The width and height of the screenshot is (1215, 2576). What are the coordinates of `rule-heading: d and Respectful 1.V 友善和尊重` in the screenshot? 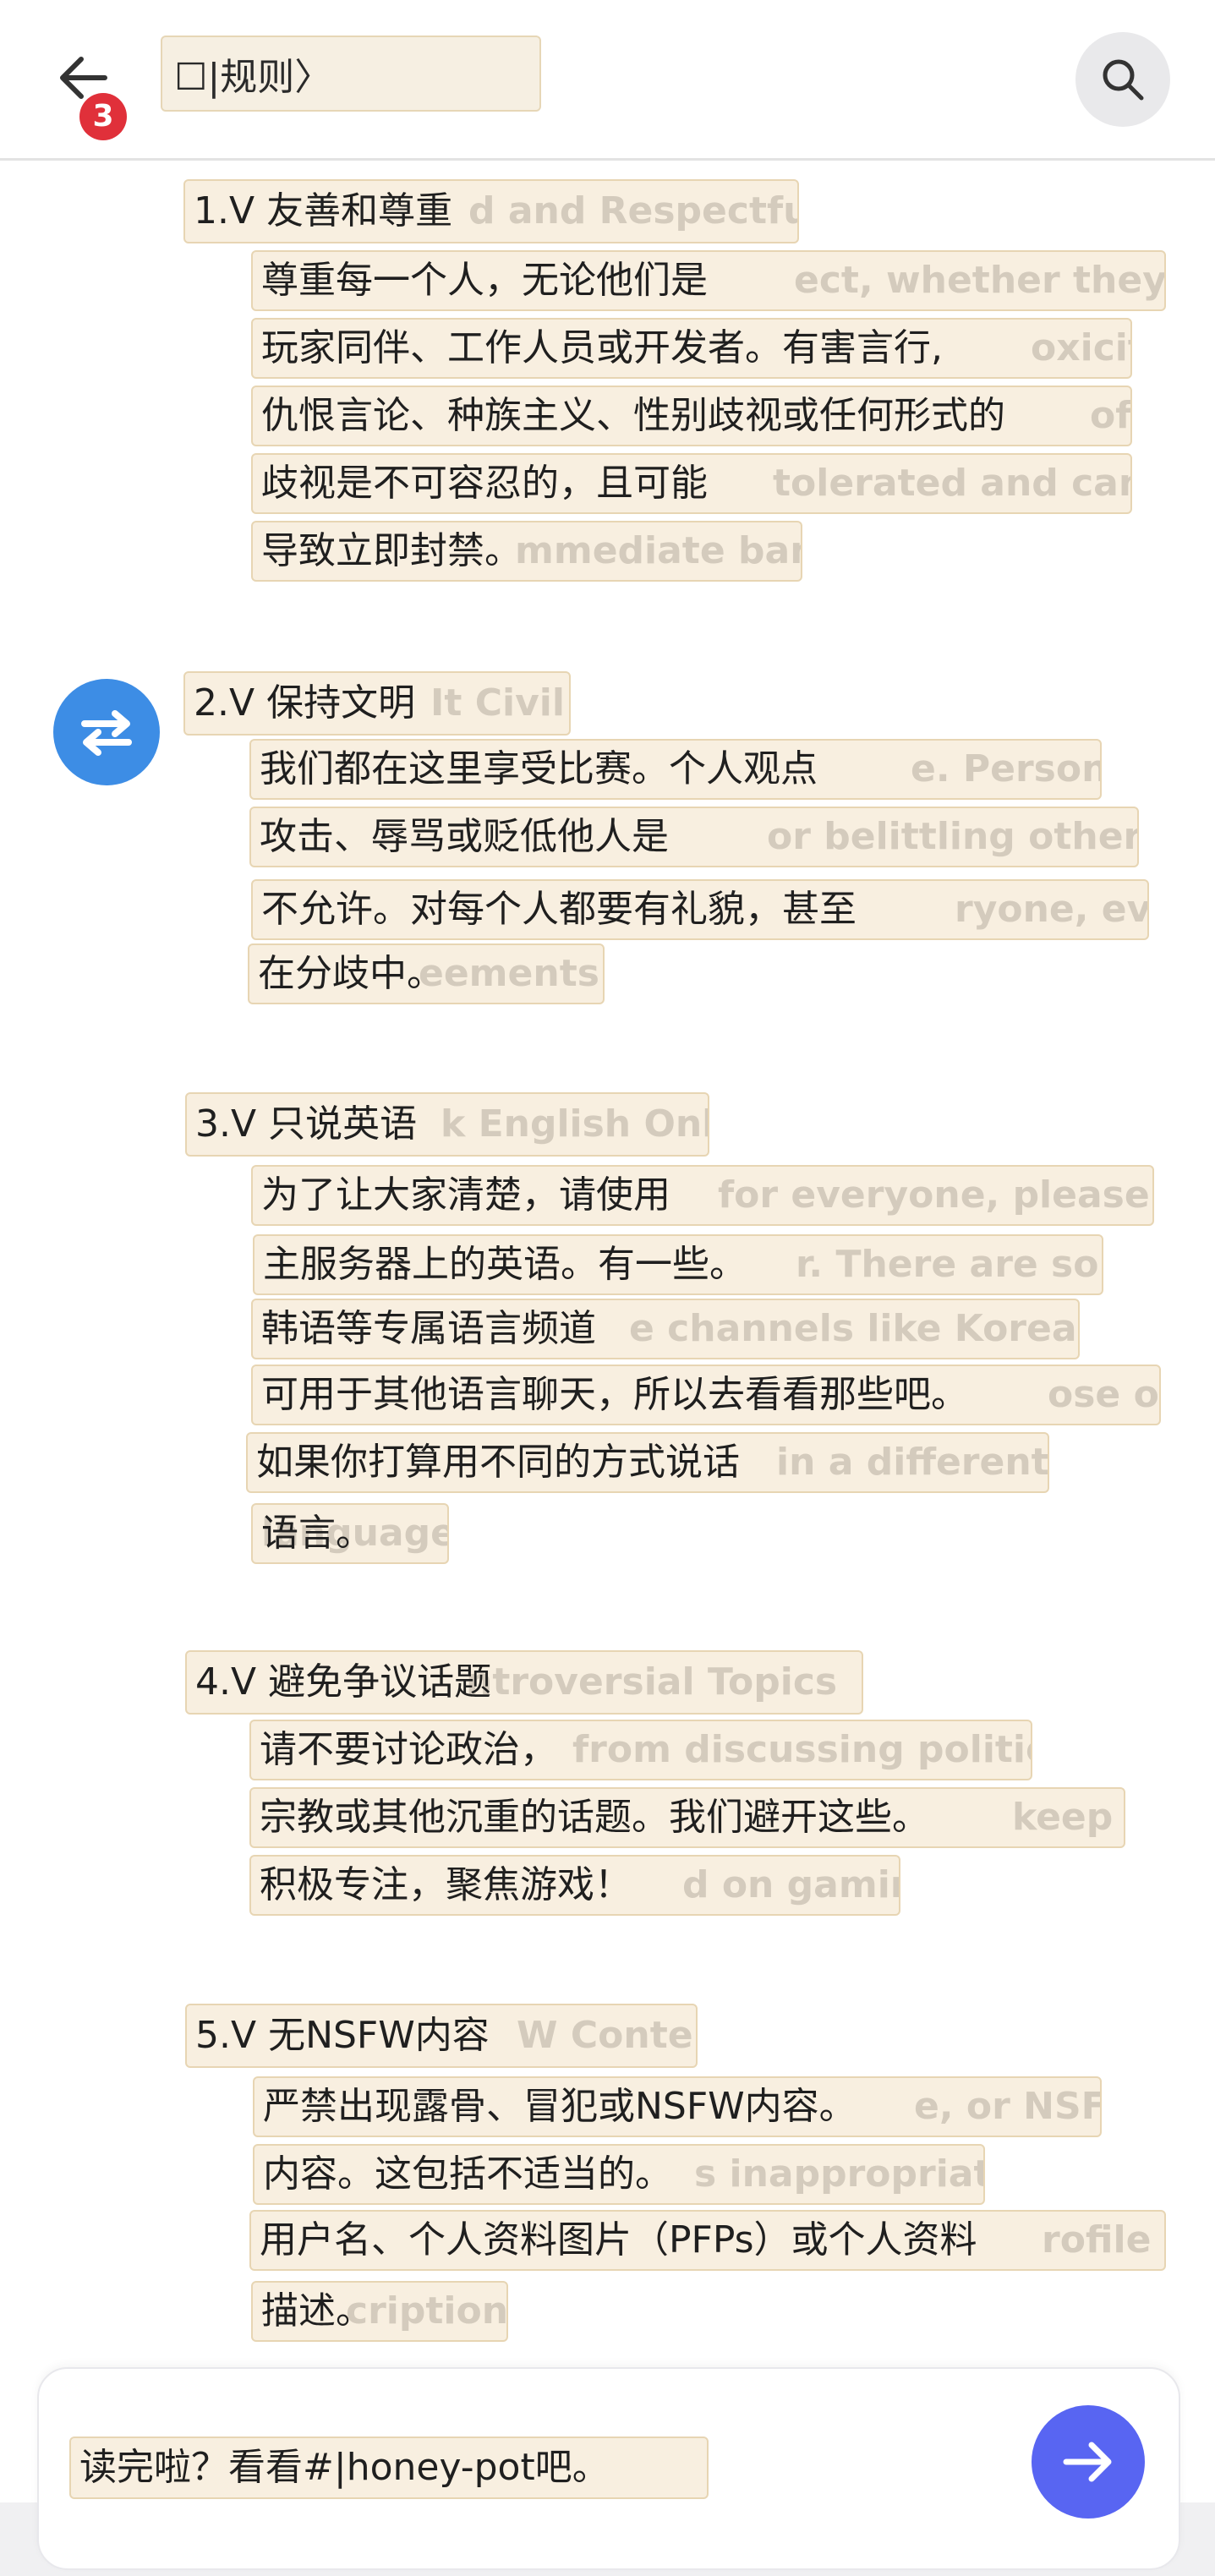 It's located at (491, 211).